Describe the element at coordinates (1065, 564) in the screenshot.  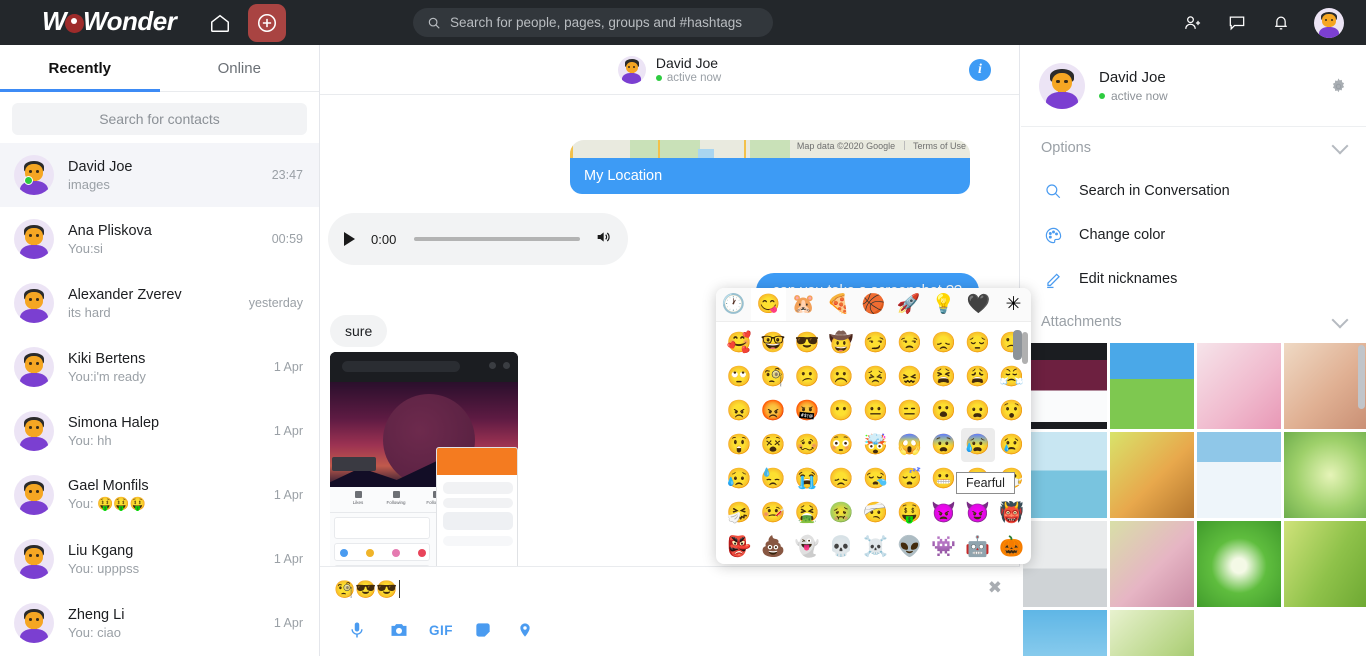
I see `cat-thumb` at that location.